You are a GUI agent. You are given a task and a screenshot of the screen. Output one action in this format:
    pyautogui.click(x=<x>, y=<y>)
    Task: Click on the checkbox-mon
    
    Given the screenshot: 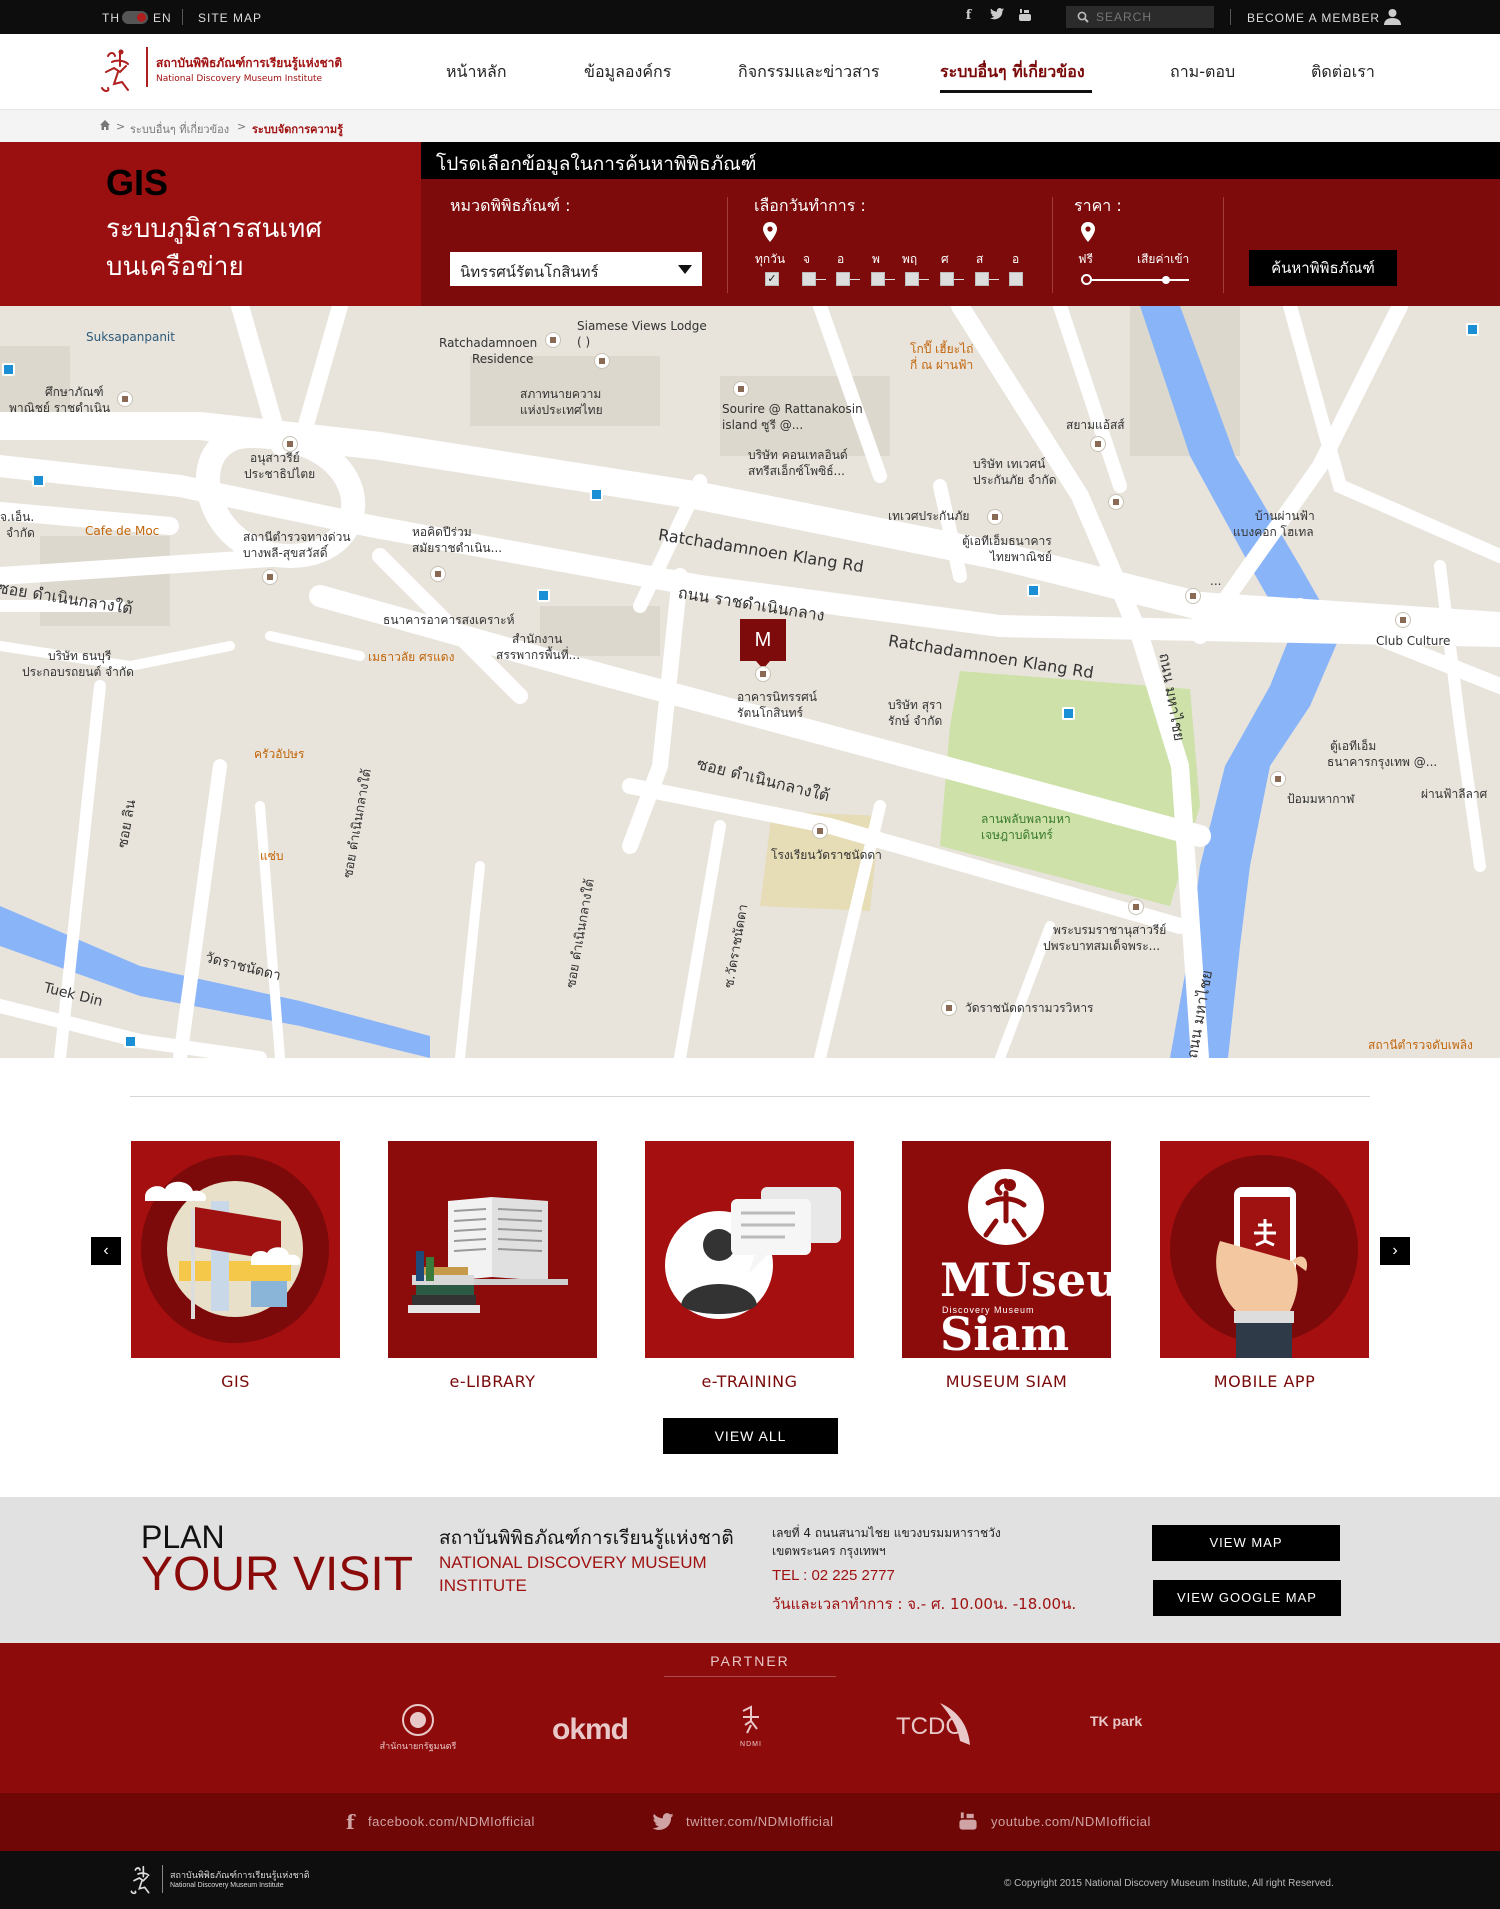 What is the action you would take?
    pyautogui.click(x=809, y=279)
    